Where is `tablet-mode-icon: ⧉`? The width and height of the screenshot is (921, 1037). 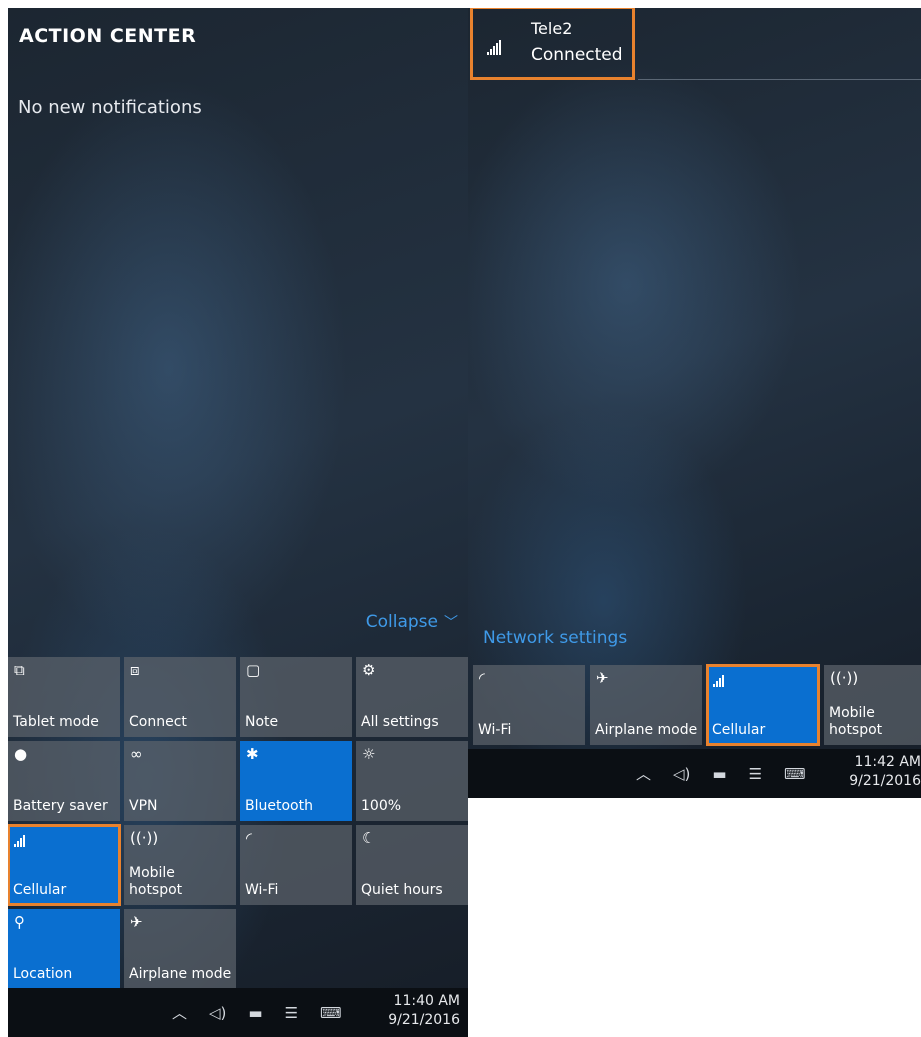 tablet-mode-icon: ⧉ is located at coordinates (19, 670).